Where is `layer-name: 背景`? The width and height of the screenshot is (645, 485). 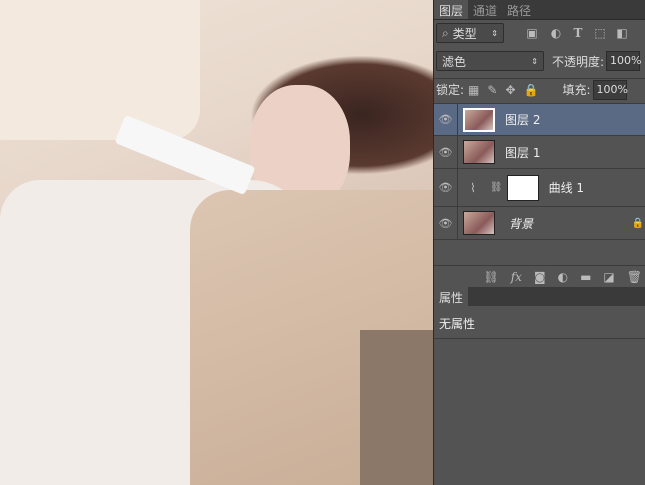 layer-name: 背景 is located at coordinates (521, 223).